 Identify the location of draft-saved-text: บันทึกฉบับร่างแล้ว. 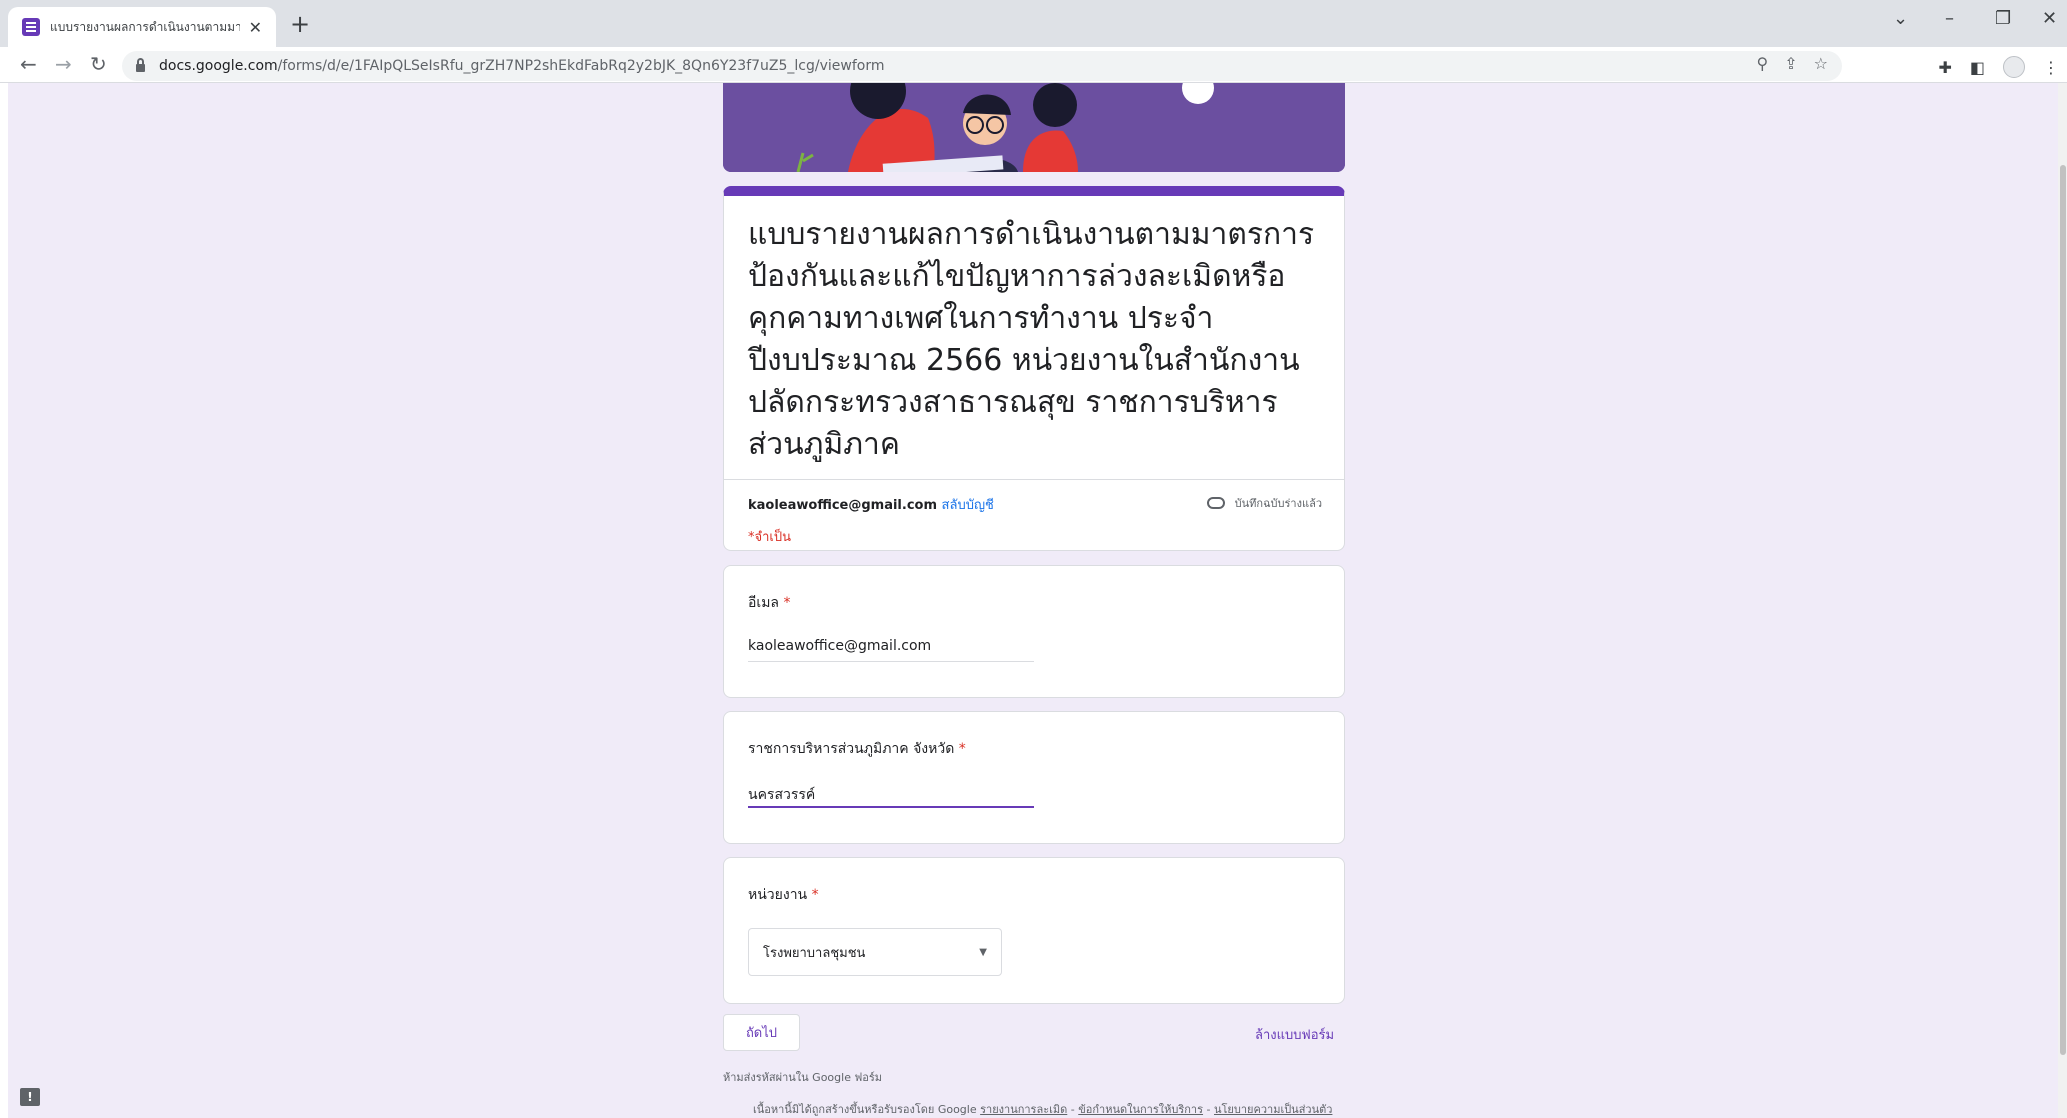
(1278, 503).